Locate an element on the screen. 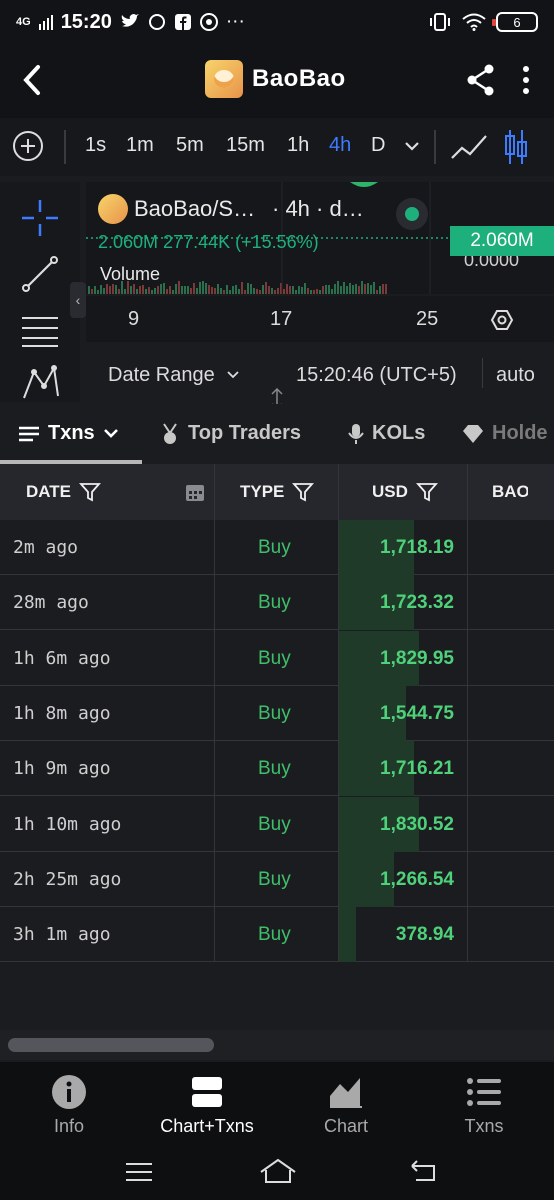 Image resolution: width=554 pixels, height=1200 pixels. page-title: BaoBao is located at coordinates (299, 78).